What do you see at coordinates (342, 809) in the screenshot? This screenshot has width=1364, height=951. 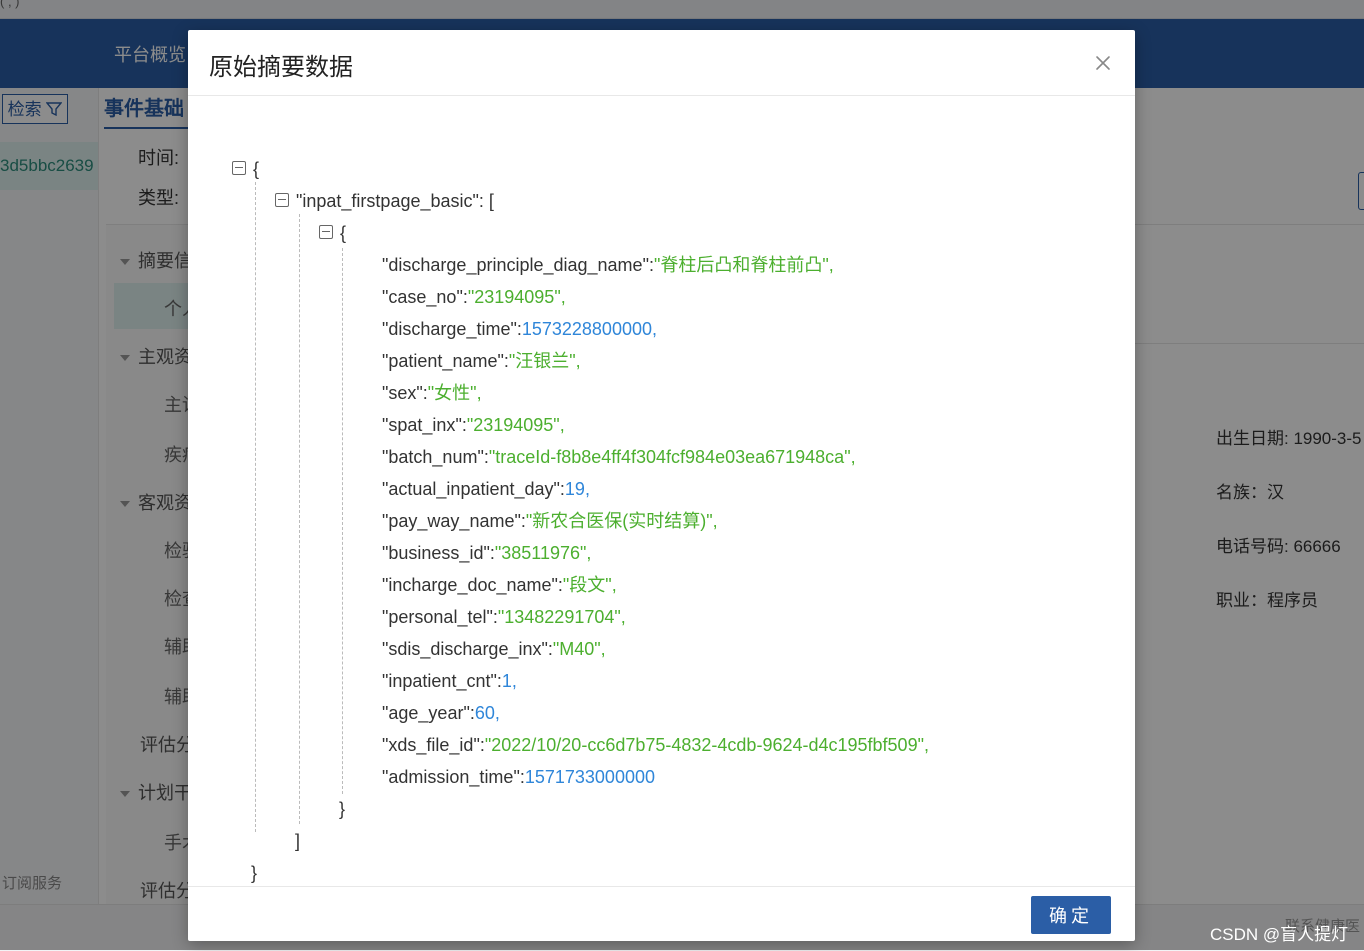 I see `json-object-close: }` at bounding box center [342, 809].